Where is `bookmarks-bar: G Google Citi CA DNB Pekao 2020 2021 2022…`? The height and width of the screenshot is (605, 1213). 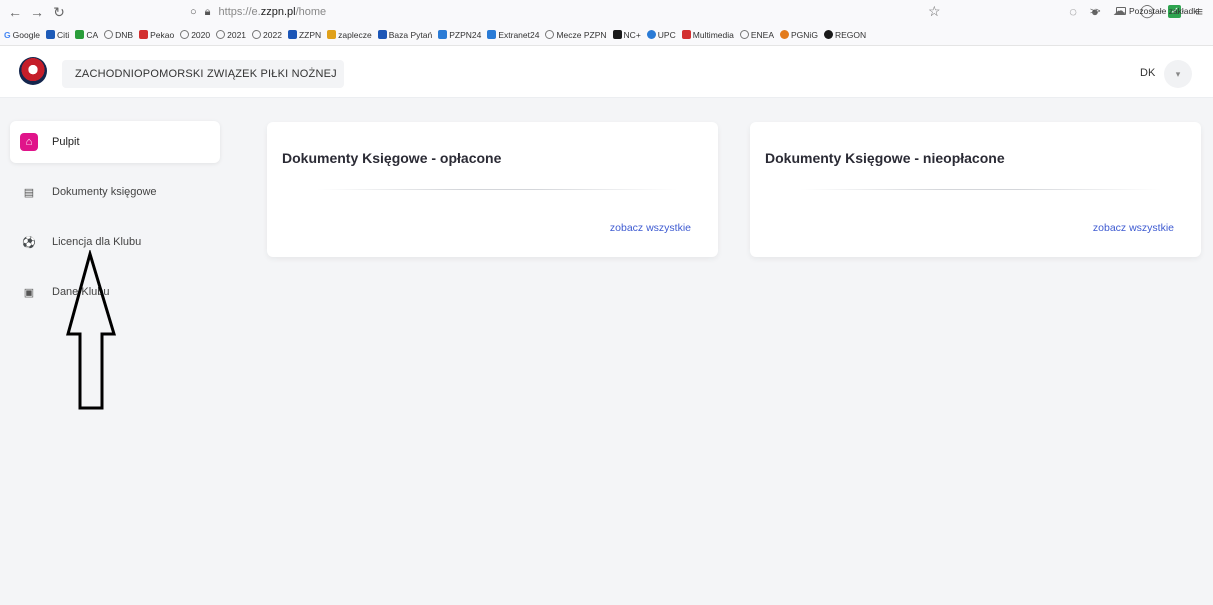
bookmarks-bar: G Google Citi CA DNB Pekao 2020 2021 2022… is located at coordinates (606, 35).